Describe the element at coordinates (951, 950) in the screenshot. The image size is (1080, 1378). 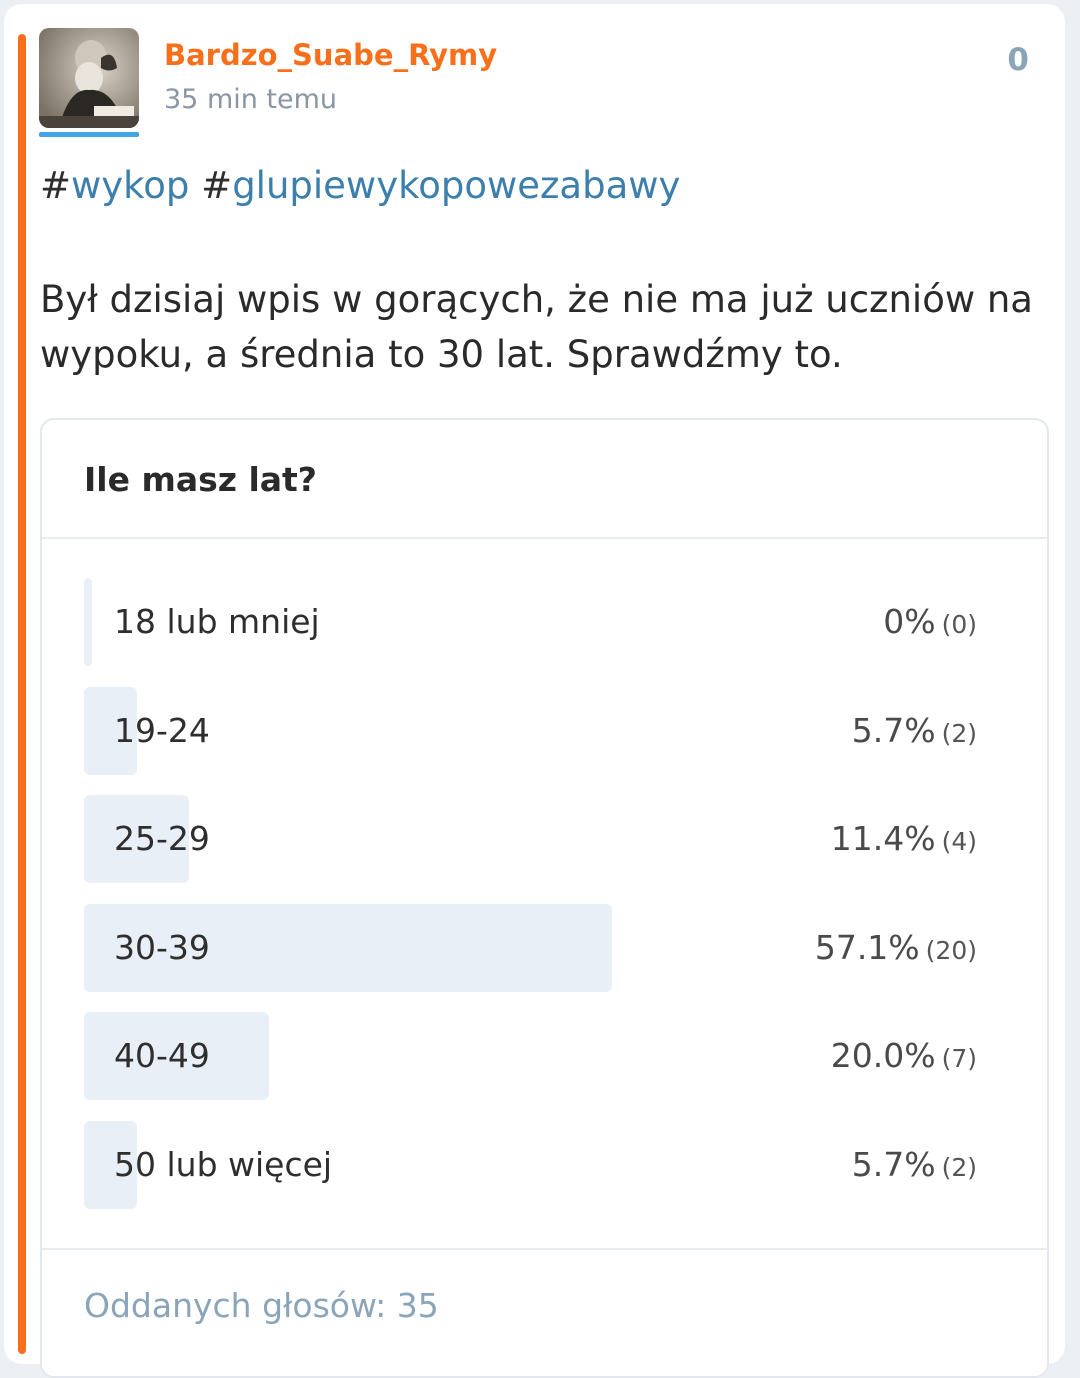
I see `poll-option-count: (20)` at that location.